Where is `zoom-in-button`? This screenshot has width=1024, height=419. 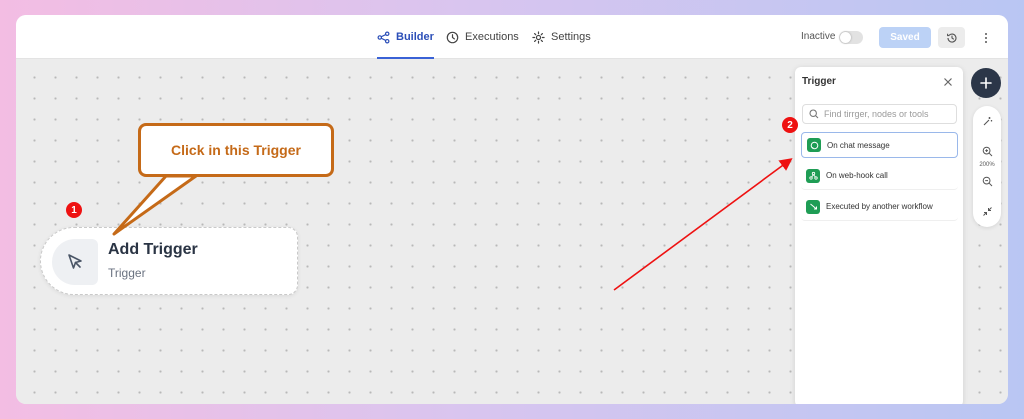 zoom-in-button is located at coordinates (987, 151).